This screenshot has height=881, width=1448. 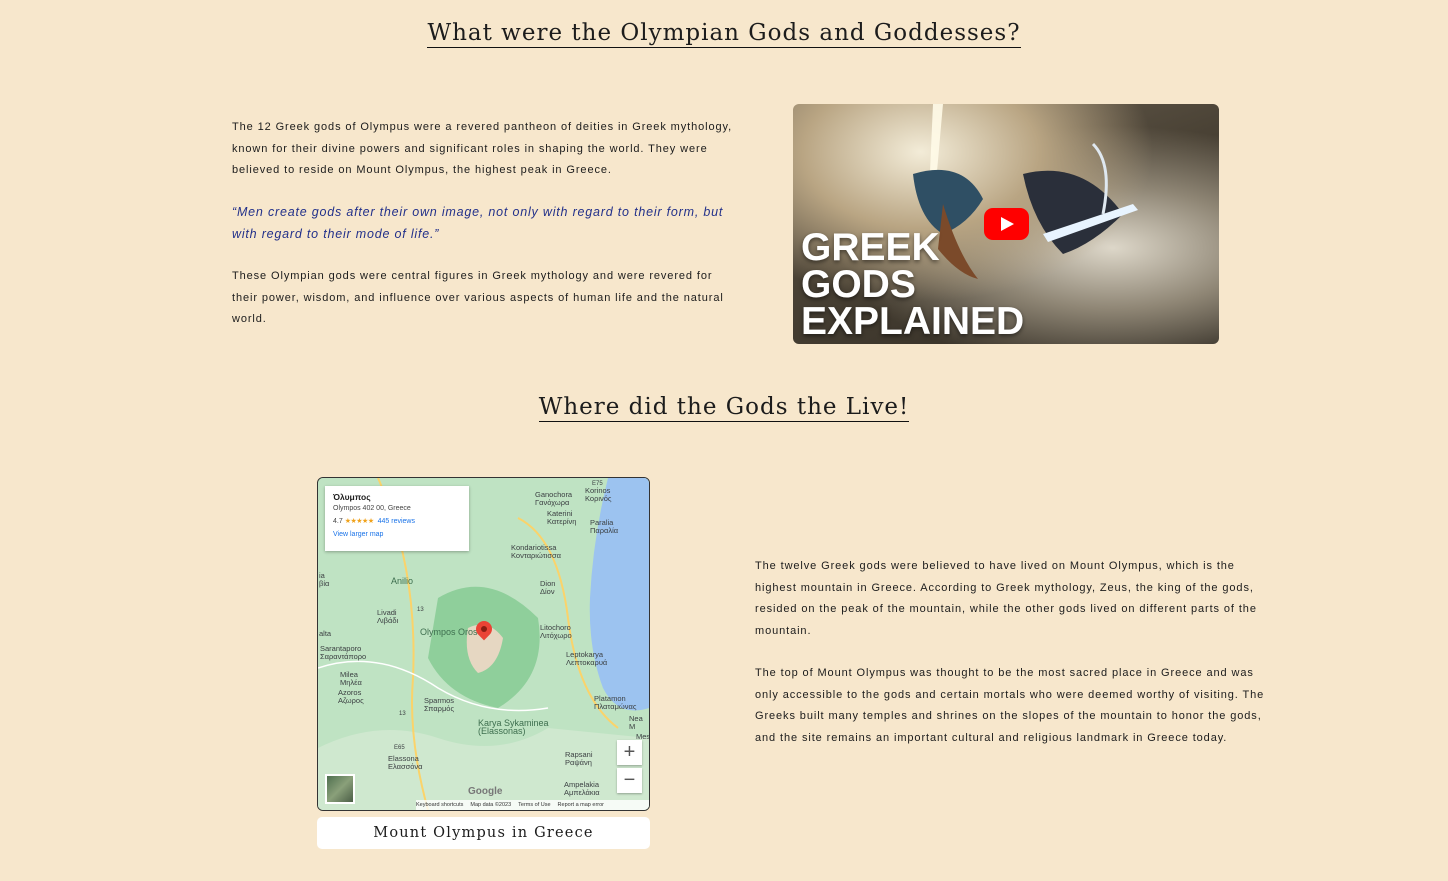 What do you see at coordinates (562, 517) in the screenshot?
I see `map-label: Katerini Κατερίνη` at bounding box center [562, 517].